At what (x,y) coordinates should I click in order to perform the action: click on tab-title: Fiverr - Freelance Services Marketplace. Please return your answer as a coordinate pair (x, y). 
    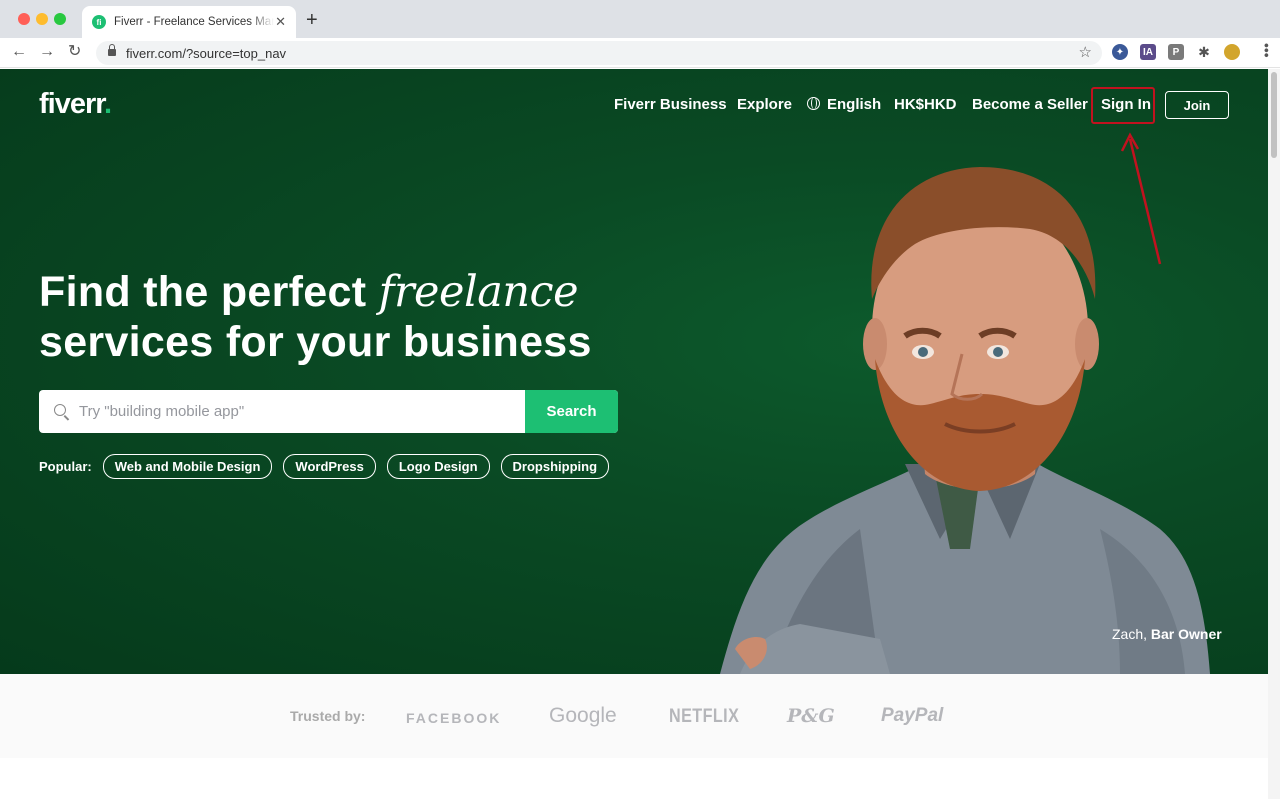
    Looking at the image, I should click on (194, 22).